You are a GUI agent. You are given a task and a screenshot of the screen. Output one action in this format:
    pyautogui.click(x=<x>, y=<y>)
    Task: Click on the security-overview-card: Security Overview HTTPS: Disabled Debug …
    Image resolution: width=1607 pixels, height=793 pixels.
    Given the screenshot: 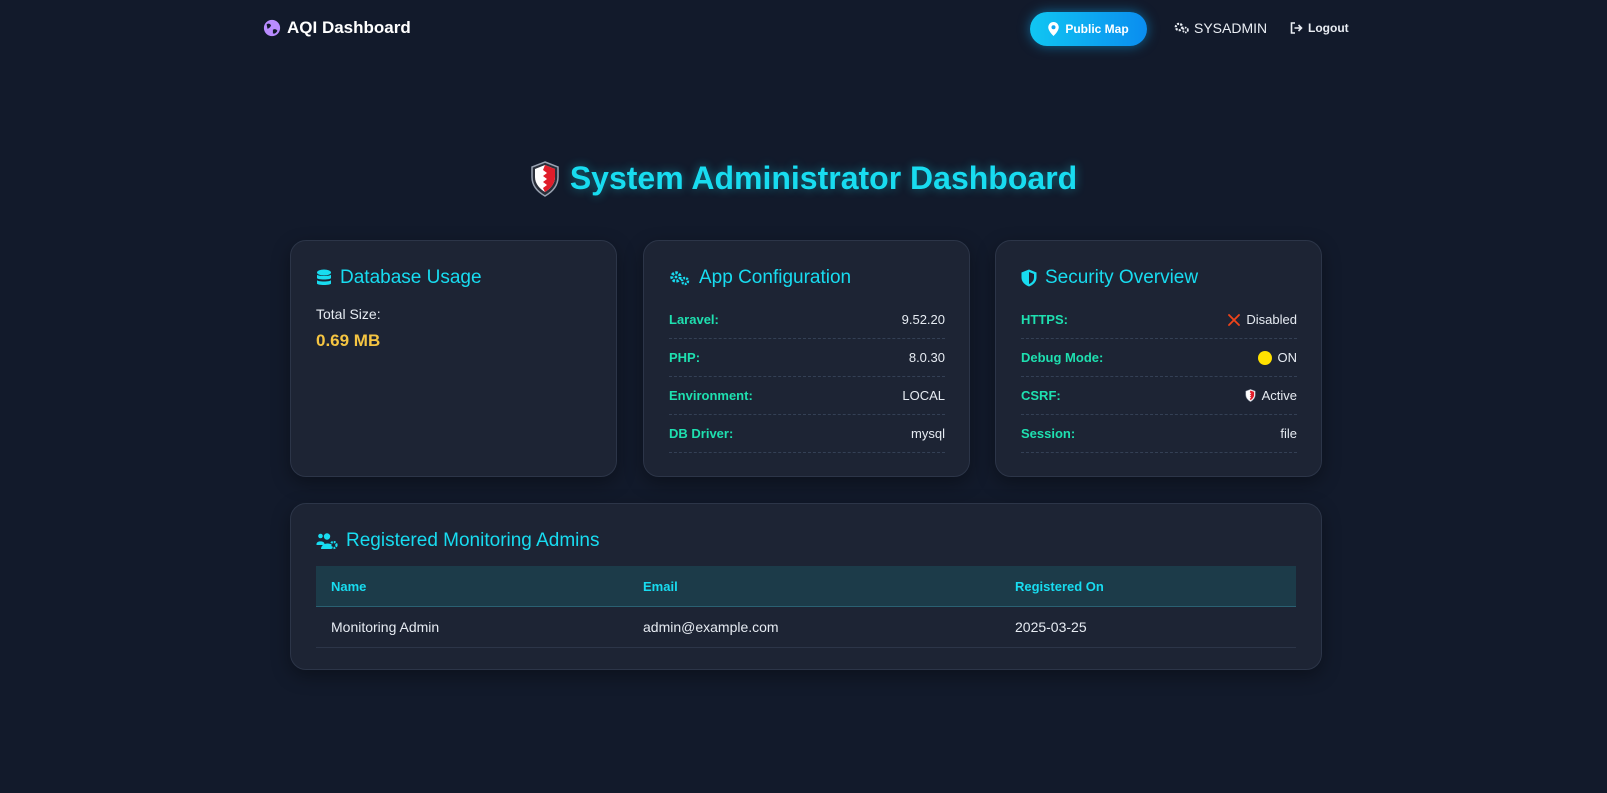 What is the action you would take?
    pyautogui.click(x=1158, y=358)
    